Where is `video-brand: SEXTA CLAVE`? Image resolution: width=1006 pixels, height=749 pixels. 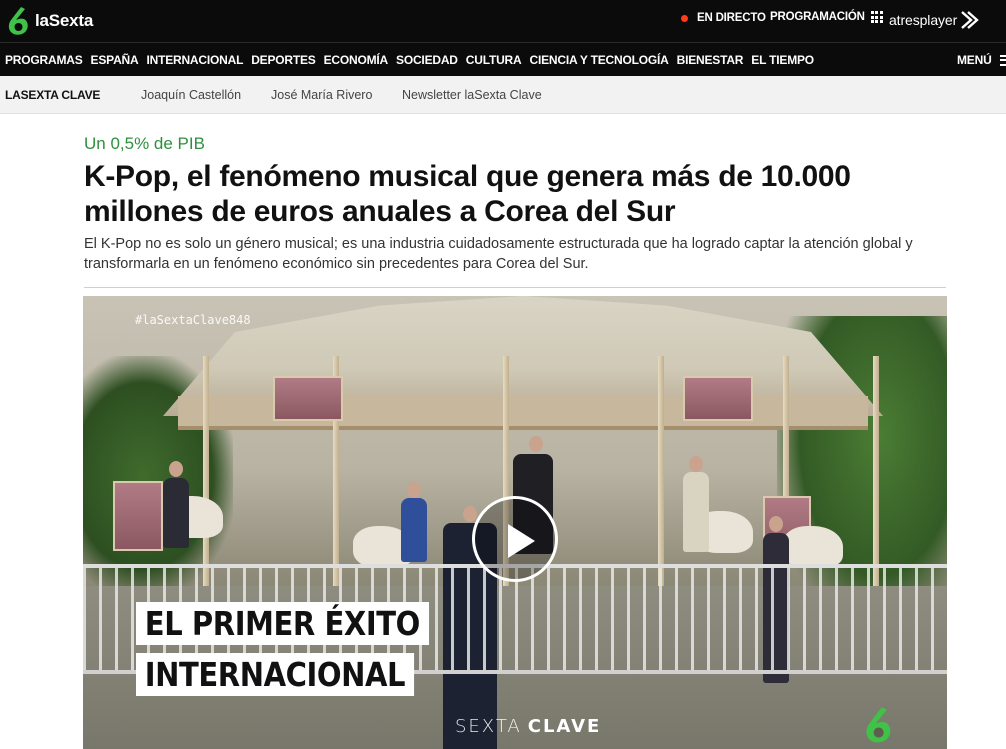
video-brand: SEXTA CLAVE is located at coordinates (528, 726).